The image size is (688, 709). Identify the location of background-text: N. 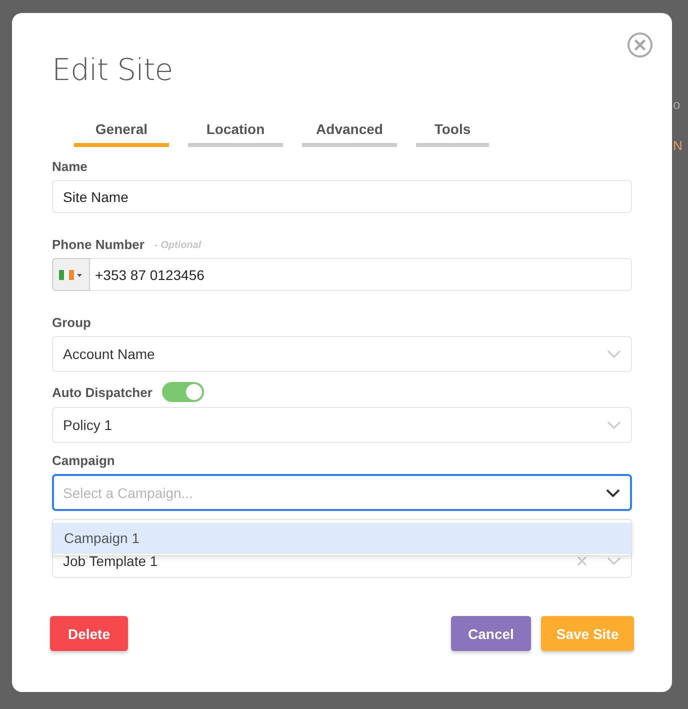
(677, 145).